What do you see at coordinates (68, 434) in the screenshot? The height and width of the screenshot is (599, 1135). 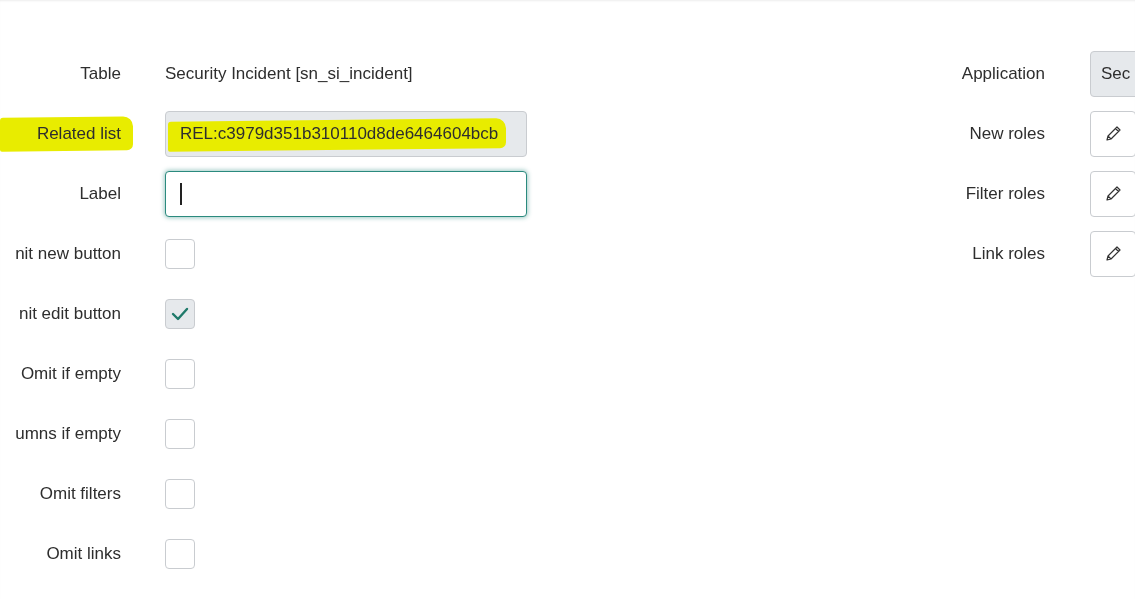 I see `field-label: umns if empty` at bounding box center [68, 434].